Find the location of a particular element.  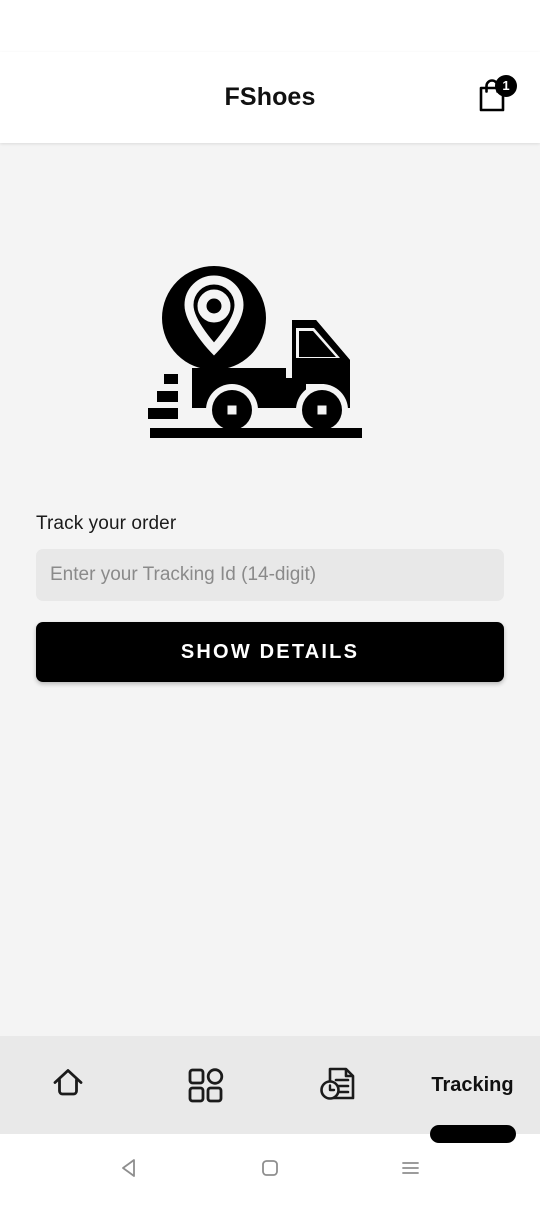

grid-categories-icon is located at coordinates (203, 1085).